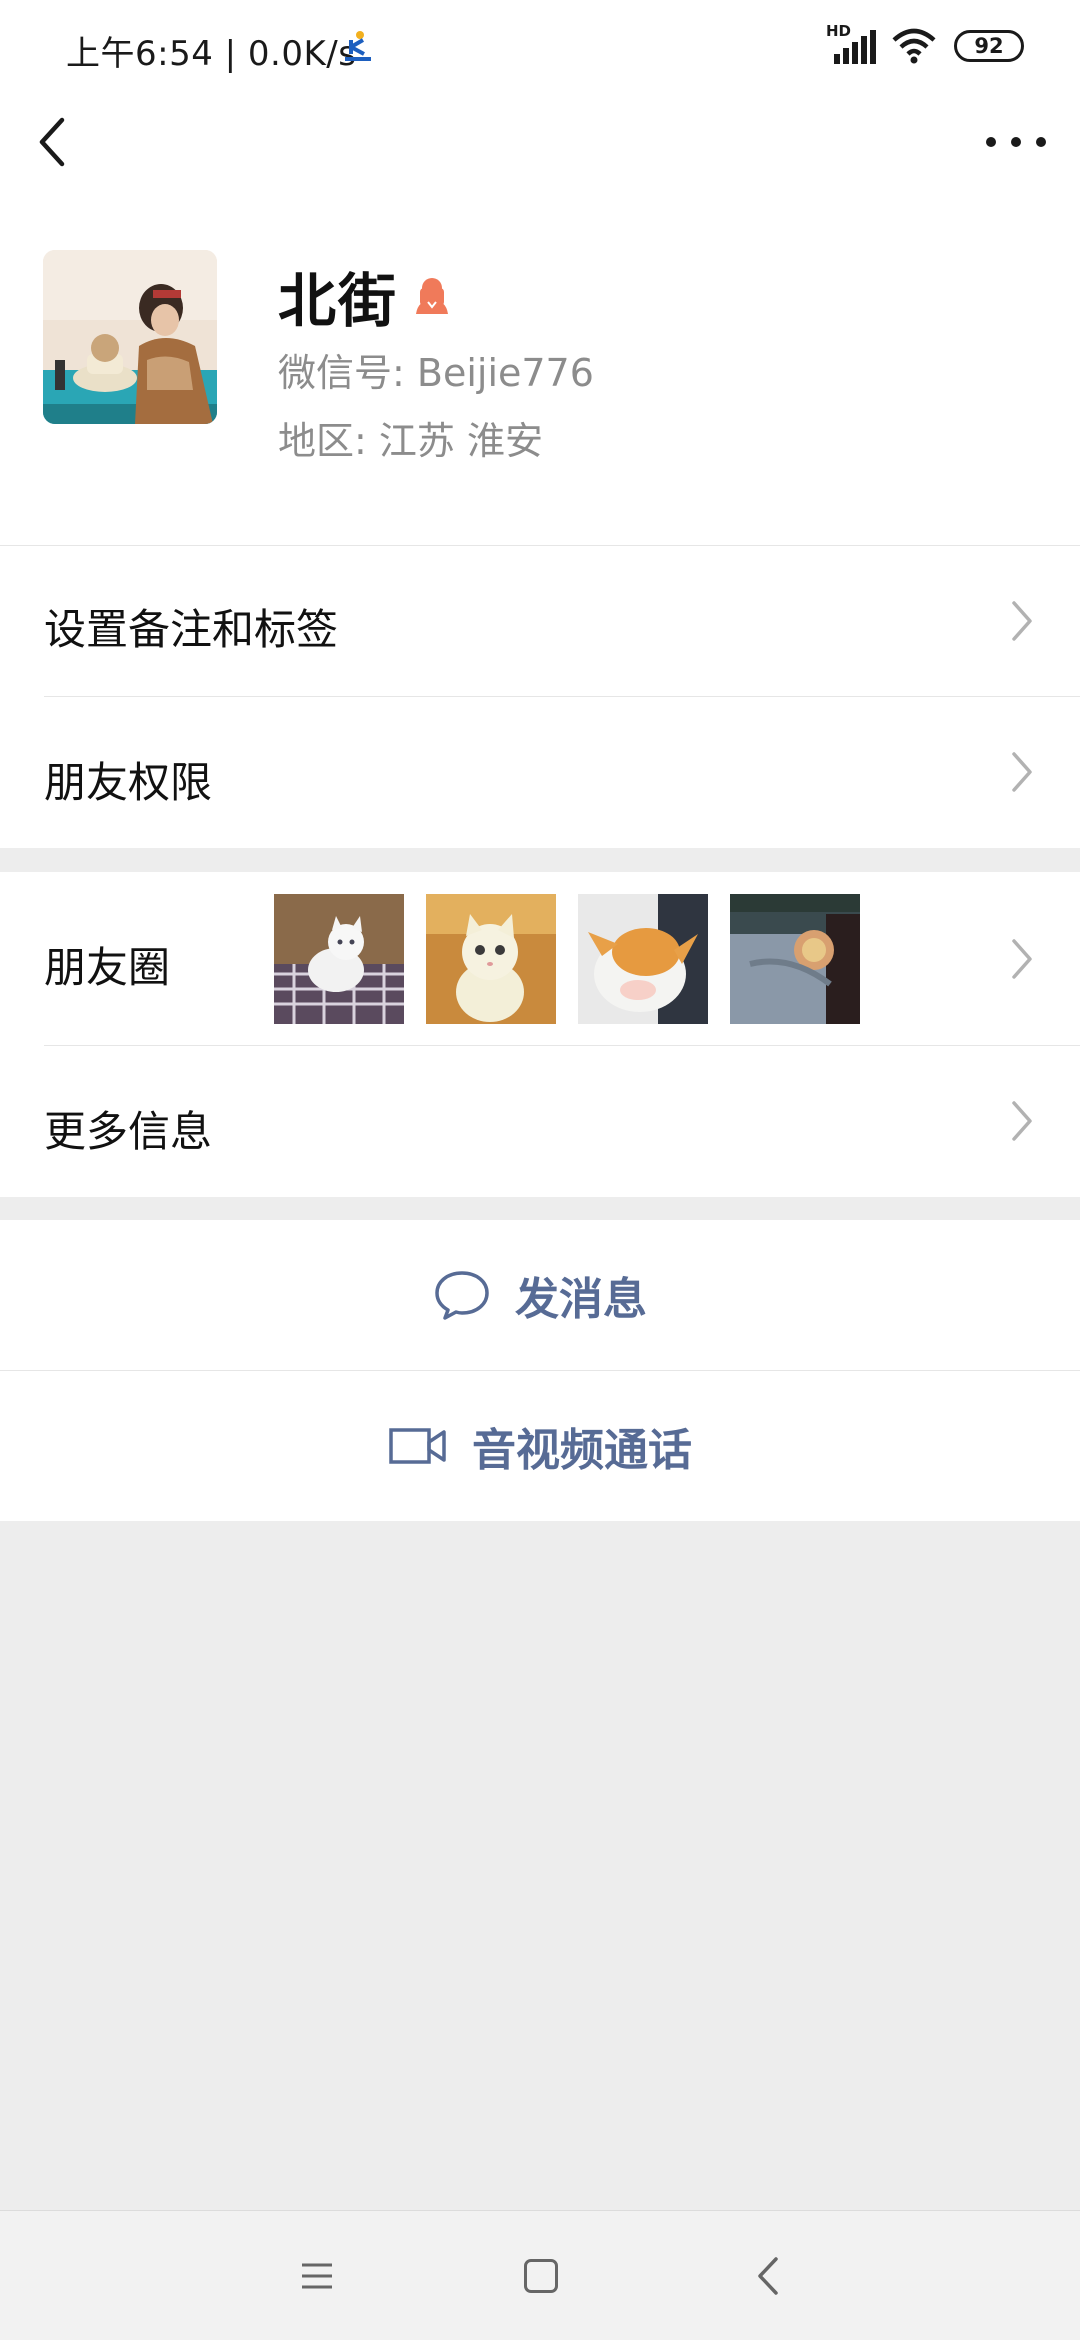 The image size is (1080, 2340). I want to click on battery-icon: 92, so click(989, 46).